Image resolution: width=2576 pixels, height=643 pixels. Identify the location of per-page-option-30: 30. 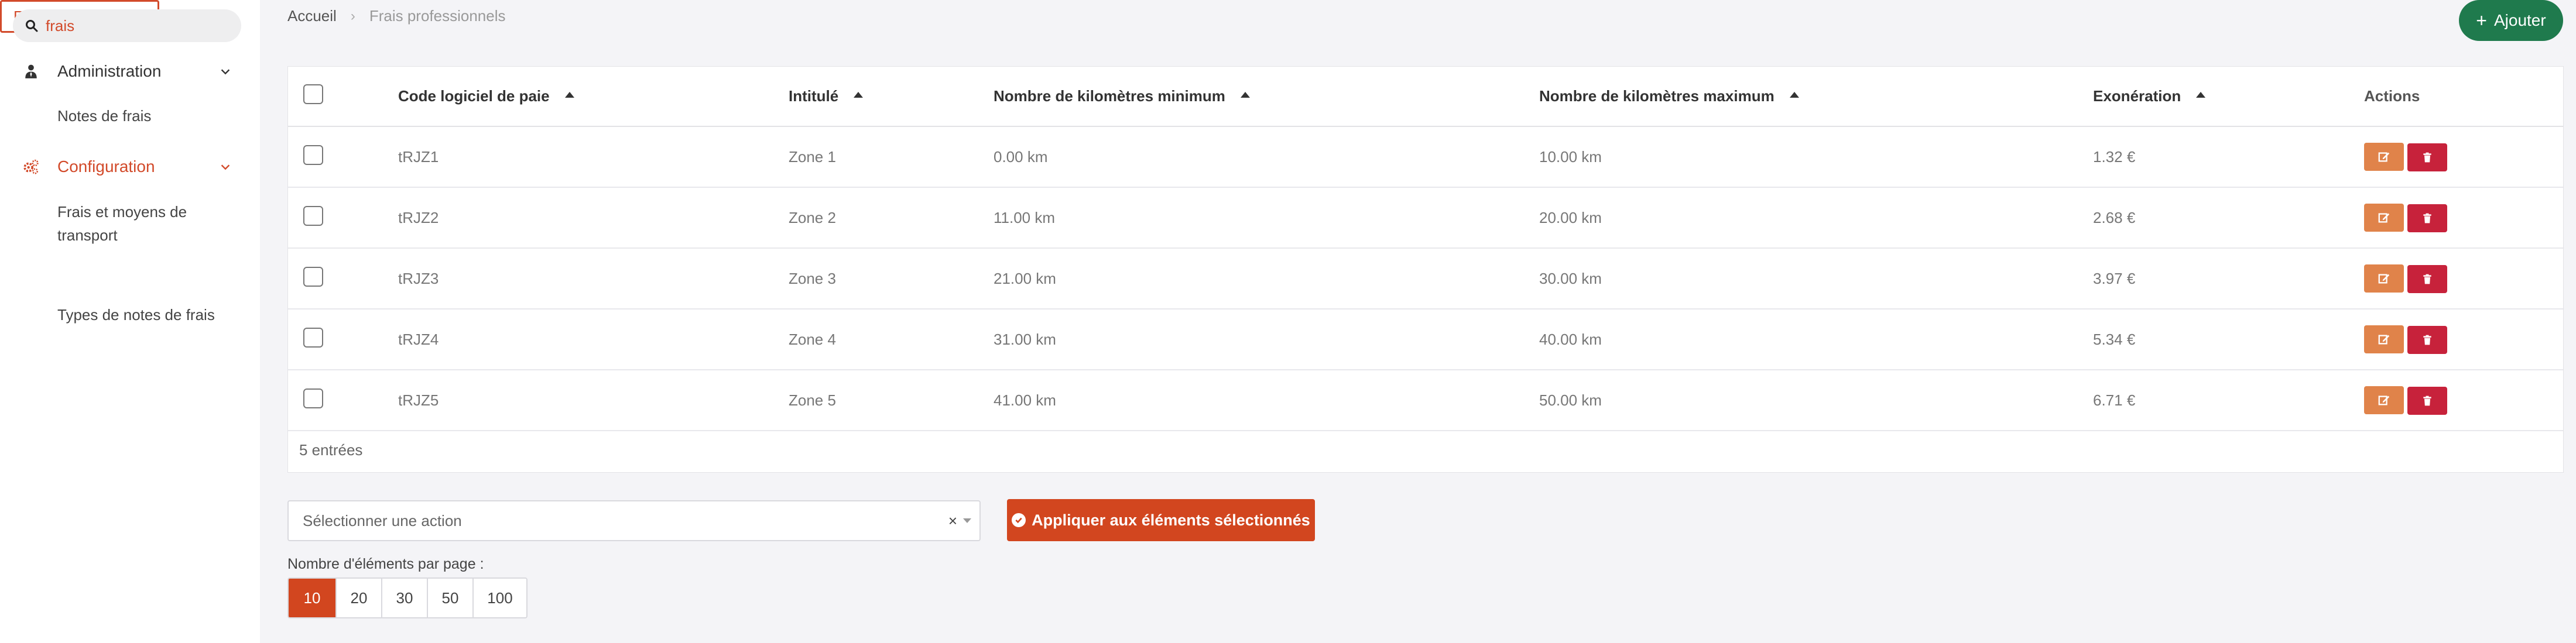
(405, 598).